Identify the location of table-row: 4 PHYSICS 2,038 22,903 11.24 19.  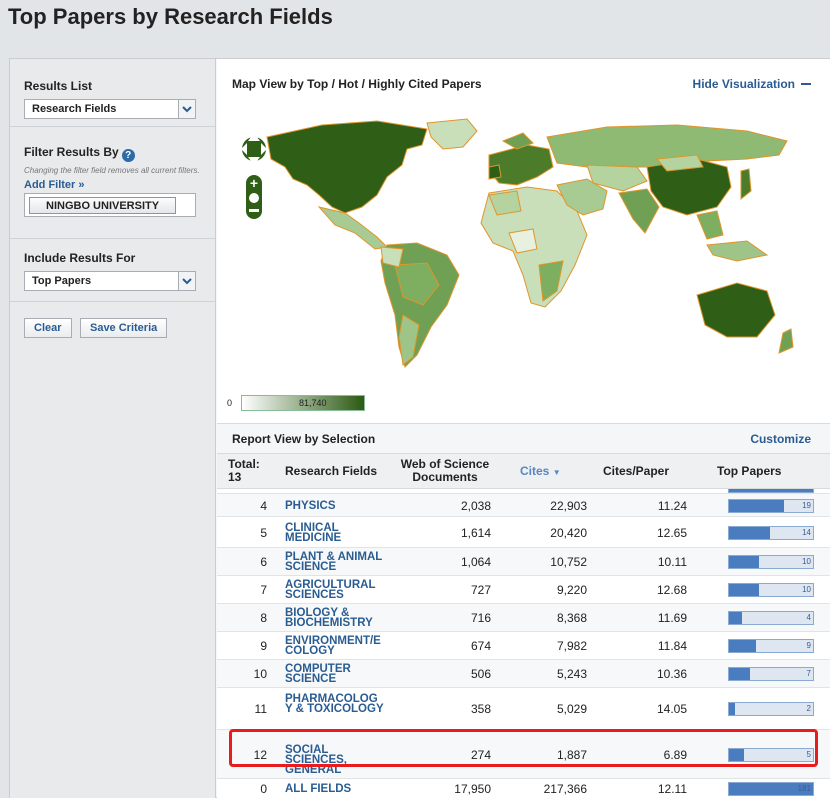
(523, 505).